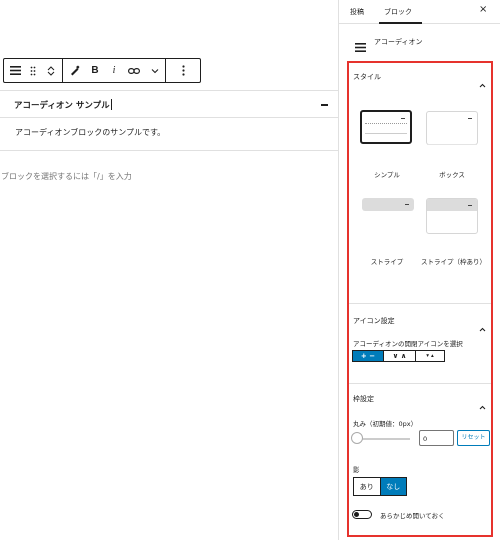  What do you see at coordinates (398, 12) in the screenshot?
I see `tab-block: ブロック` at bounding box center [398, 12].